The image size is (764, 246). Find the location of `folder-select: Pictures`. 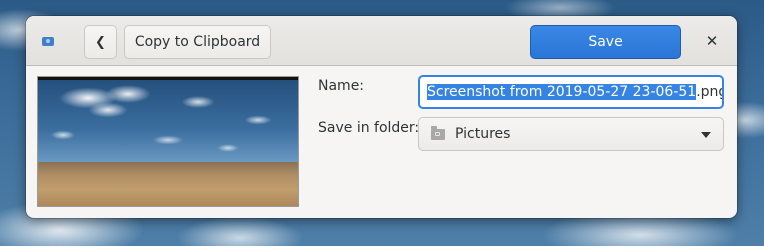

folder-select: Pictures is located at coordinates (571, 134).